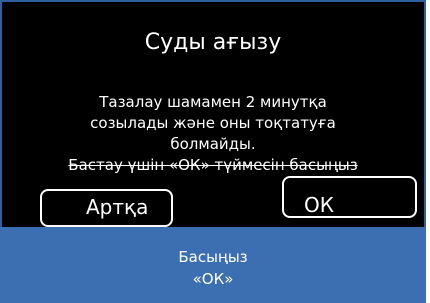 This screenshot has width=430, height=303. Describe the element at coordinates (213, 165) in the screenshot. I see `message-line-4: Бастау үшін «ОК» түймесін басыңыз` at that location.